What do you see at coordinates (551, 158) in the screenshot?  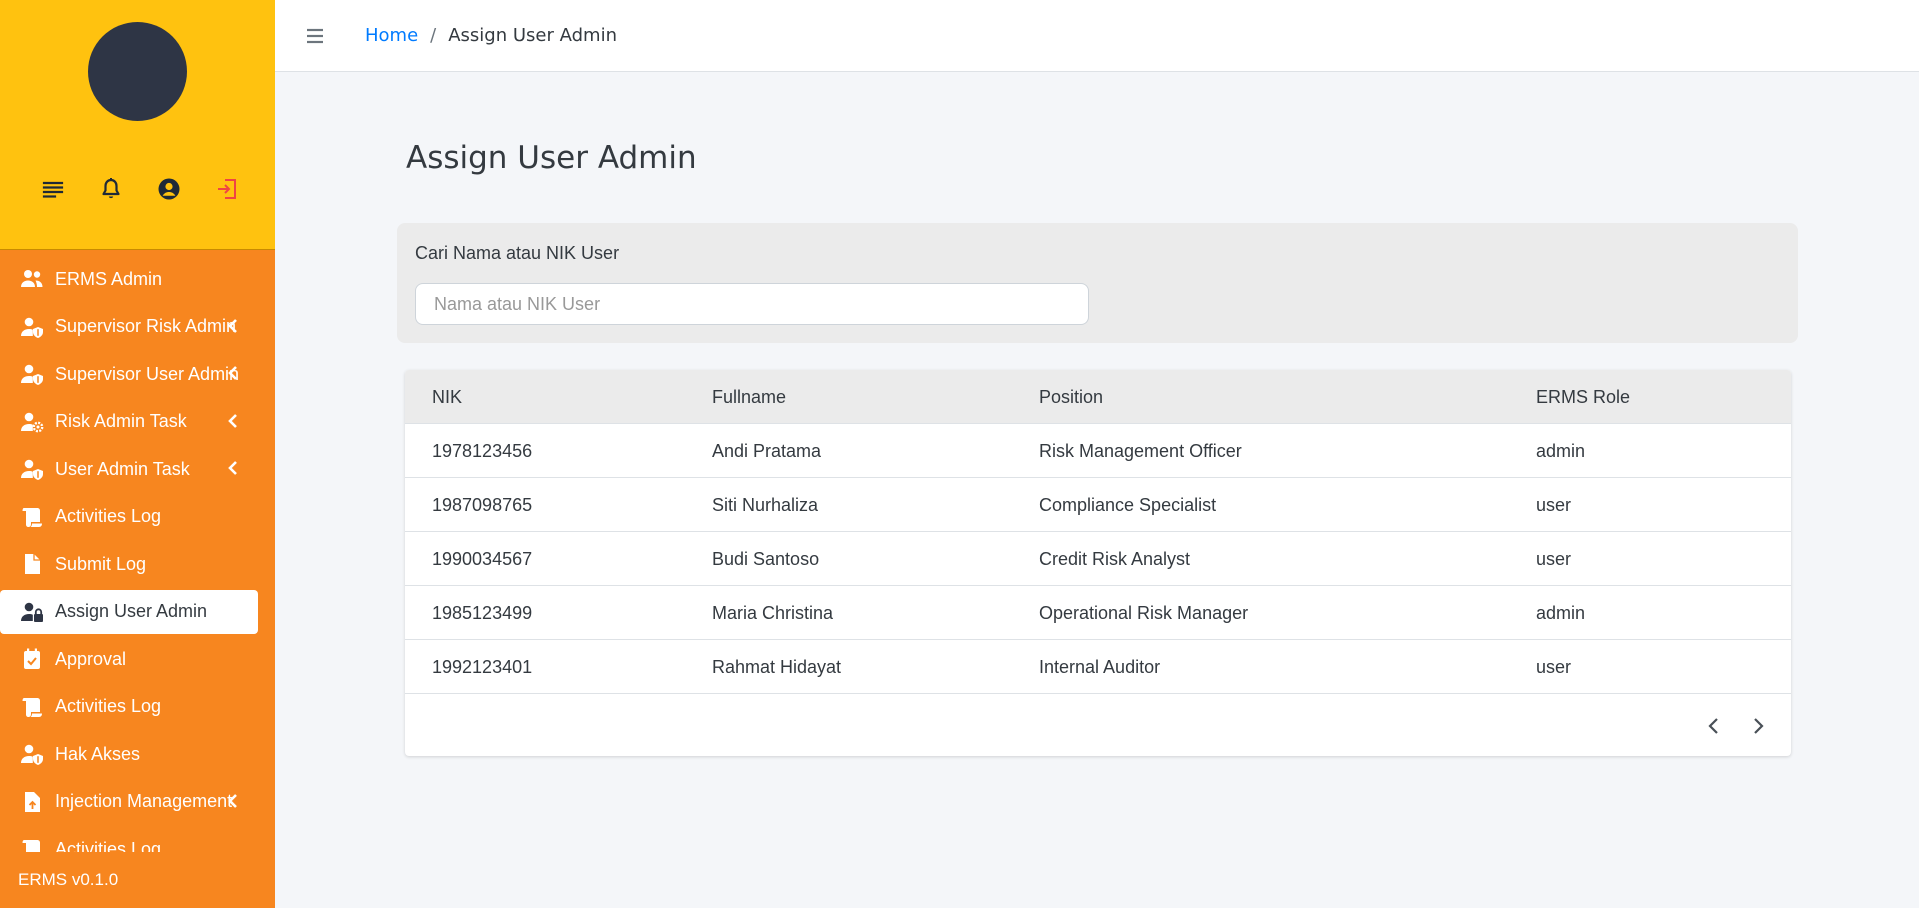 I see `page-title: Assign User Admin` at bounding box center [551, 158].